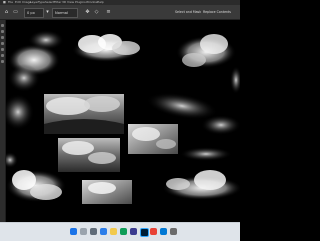 This screenshot has width=320, height=241. What do you see at coordinates (188, 12) in the screenshot?
I see `select-and-mask-button: Select and Mask` at bounding box center [188, 12].